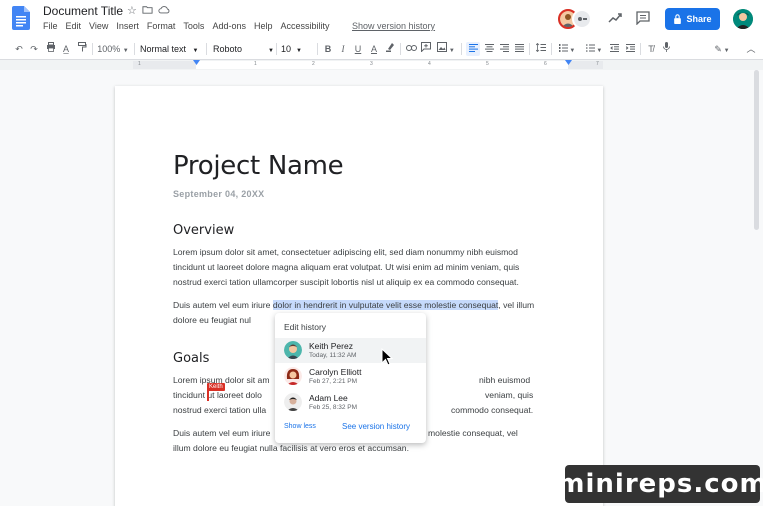 The image size is (763, 506). Describe the element at coordinates (722, 49) in the screenshot. I see `editing-mode-icon: ✎ ▼` at that location.